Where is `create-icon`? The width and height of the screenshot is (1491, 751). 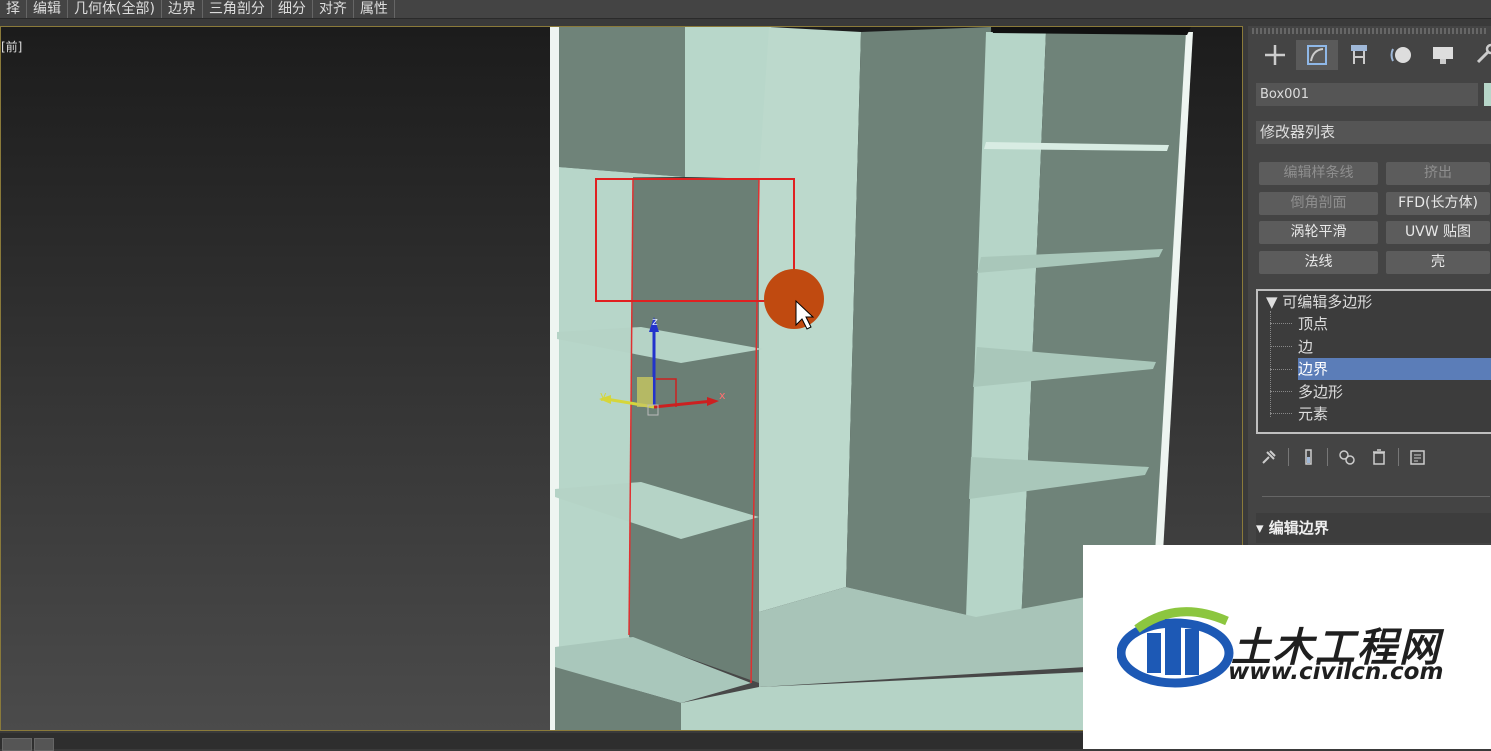
create-icon is located at coordinates (1275, 55).